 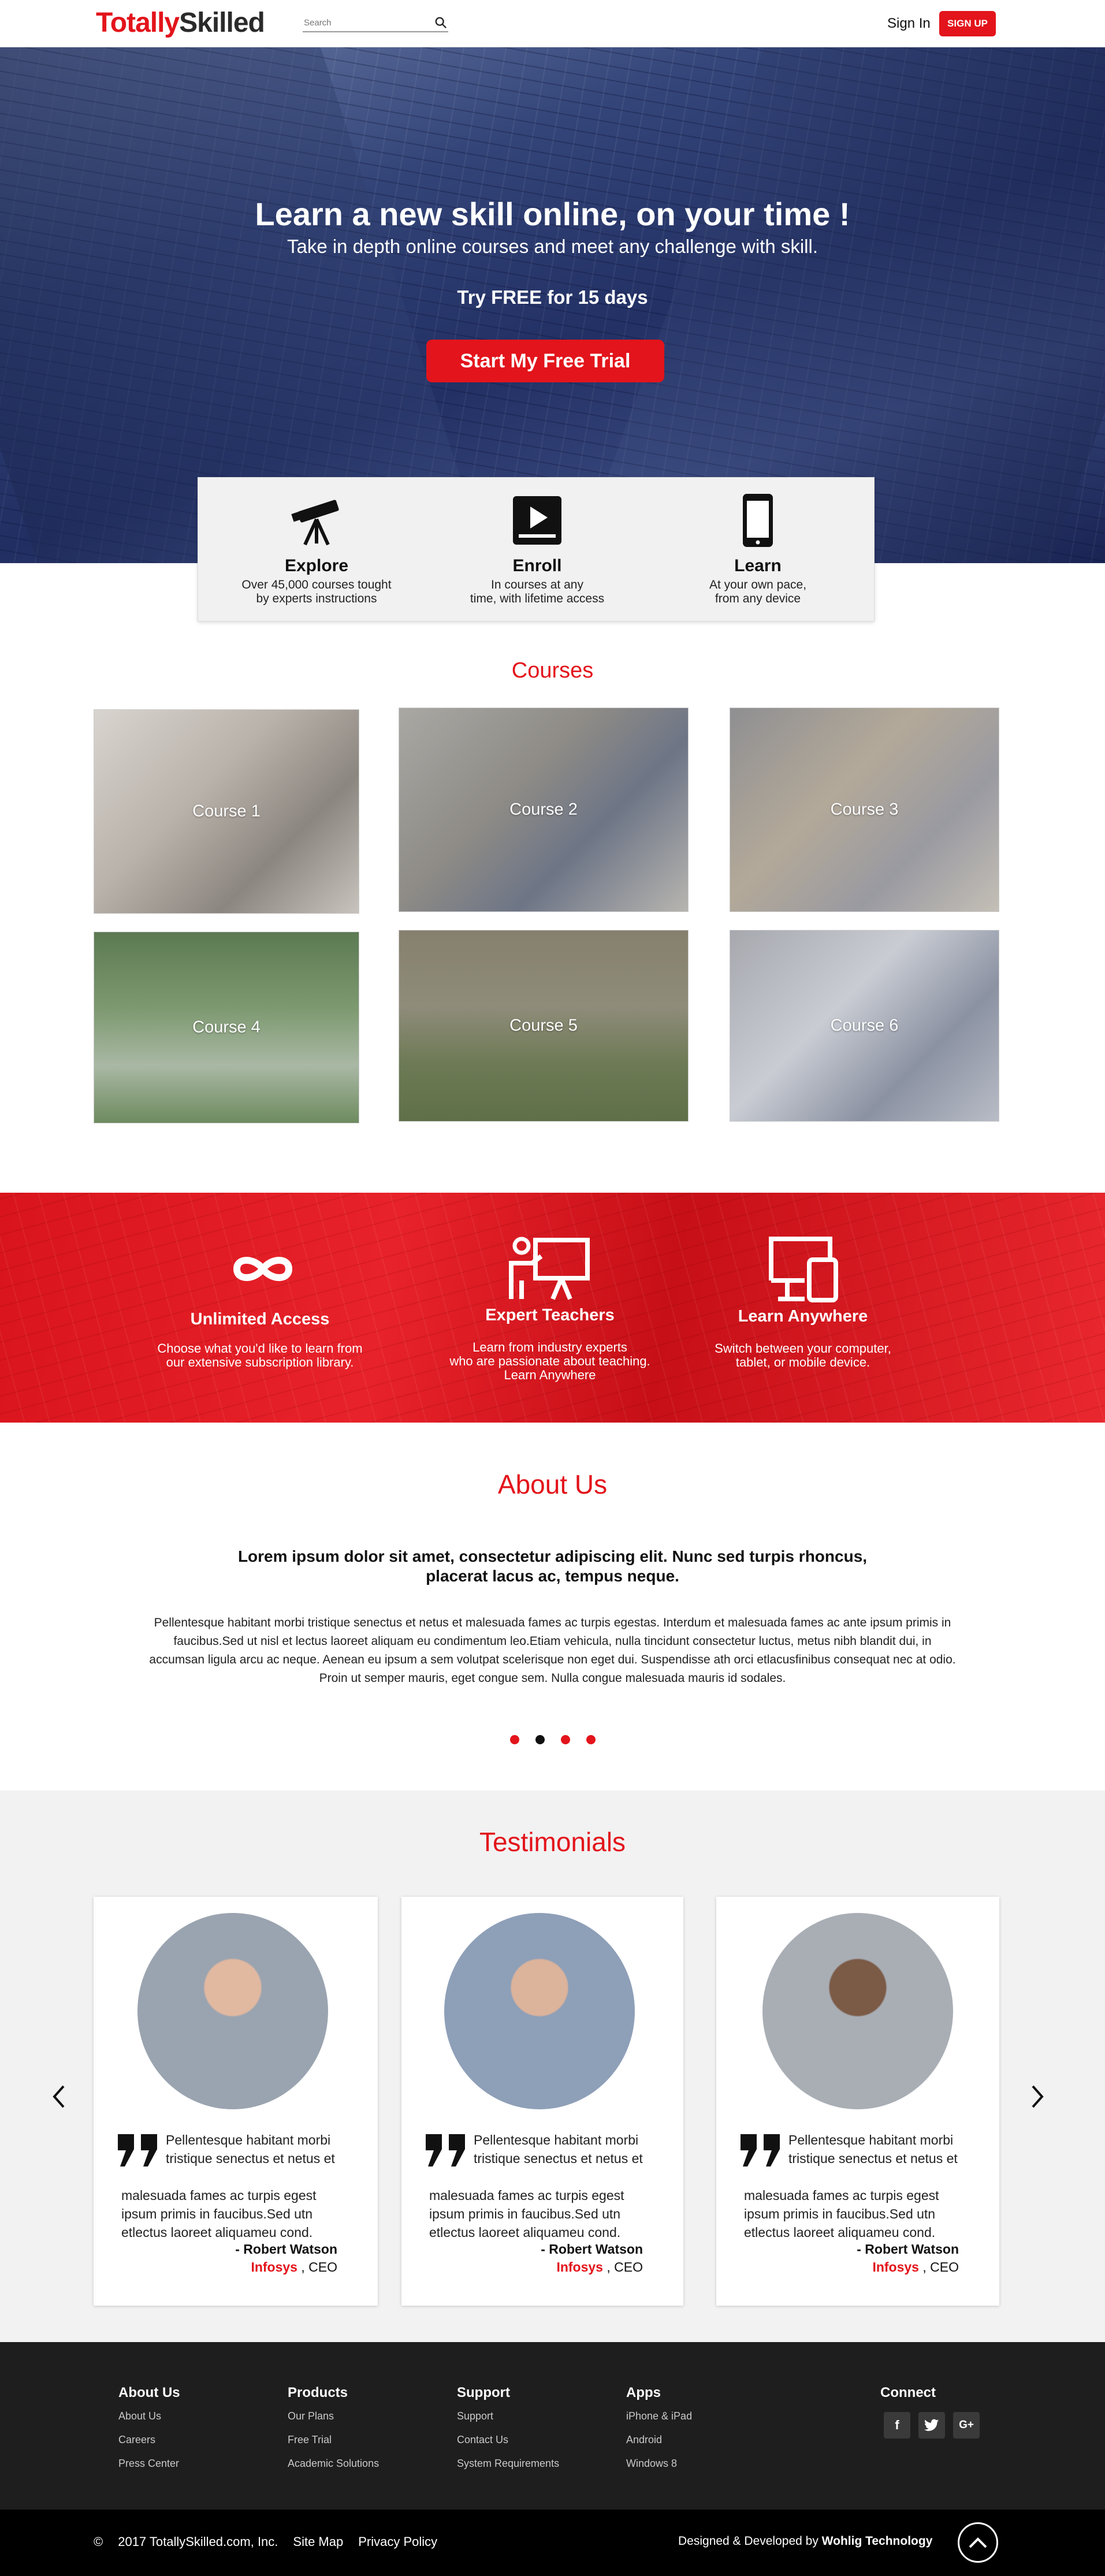 What do you see at coordinates (871, 2140) in the screenshot?
I see `quote-line: Pellentesque habitant morbi` at bounding box center [871, 2140].